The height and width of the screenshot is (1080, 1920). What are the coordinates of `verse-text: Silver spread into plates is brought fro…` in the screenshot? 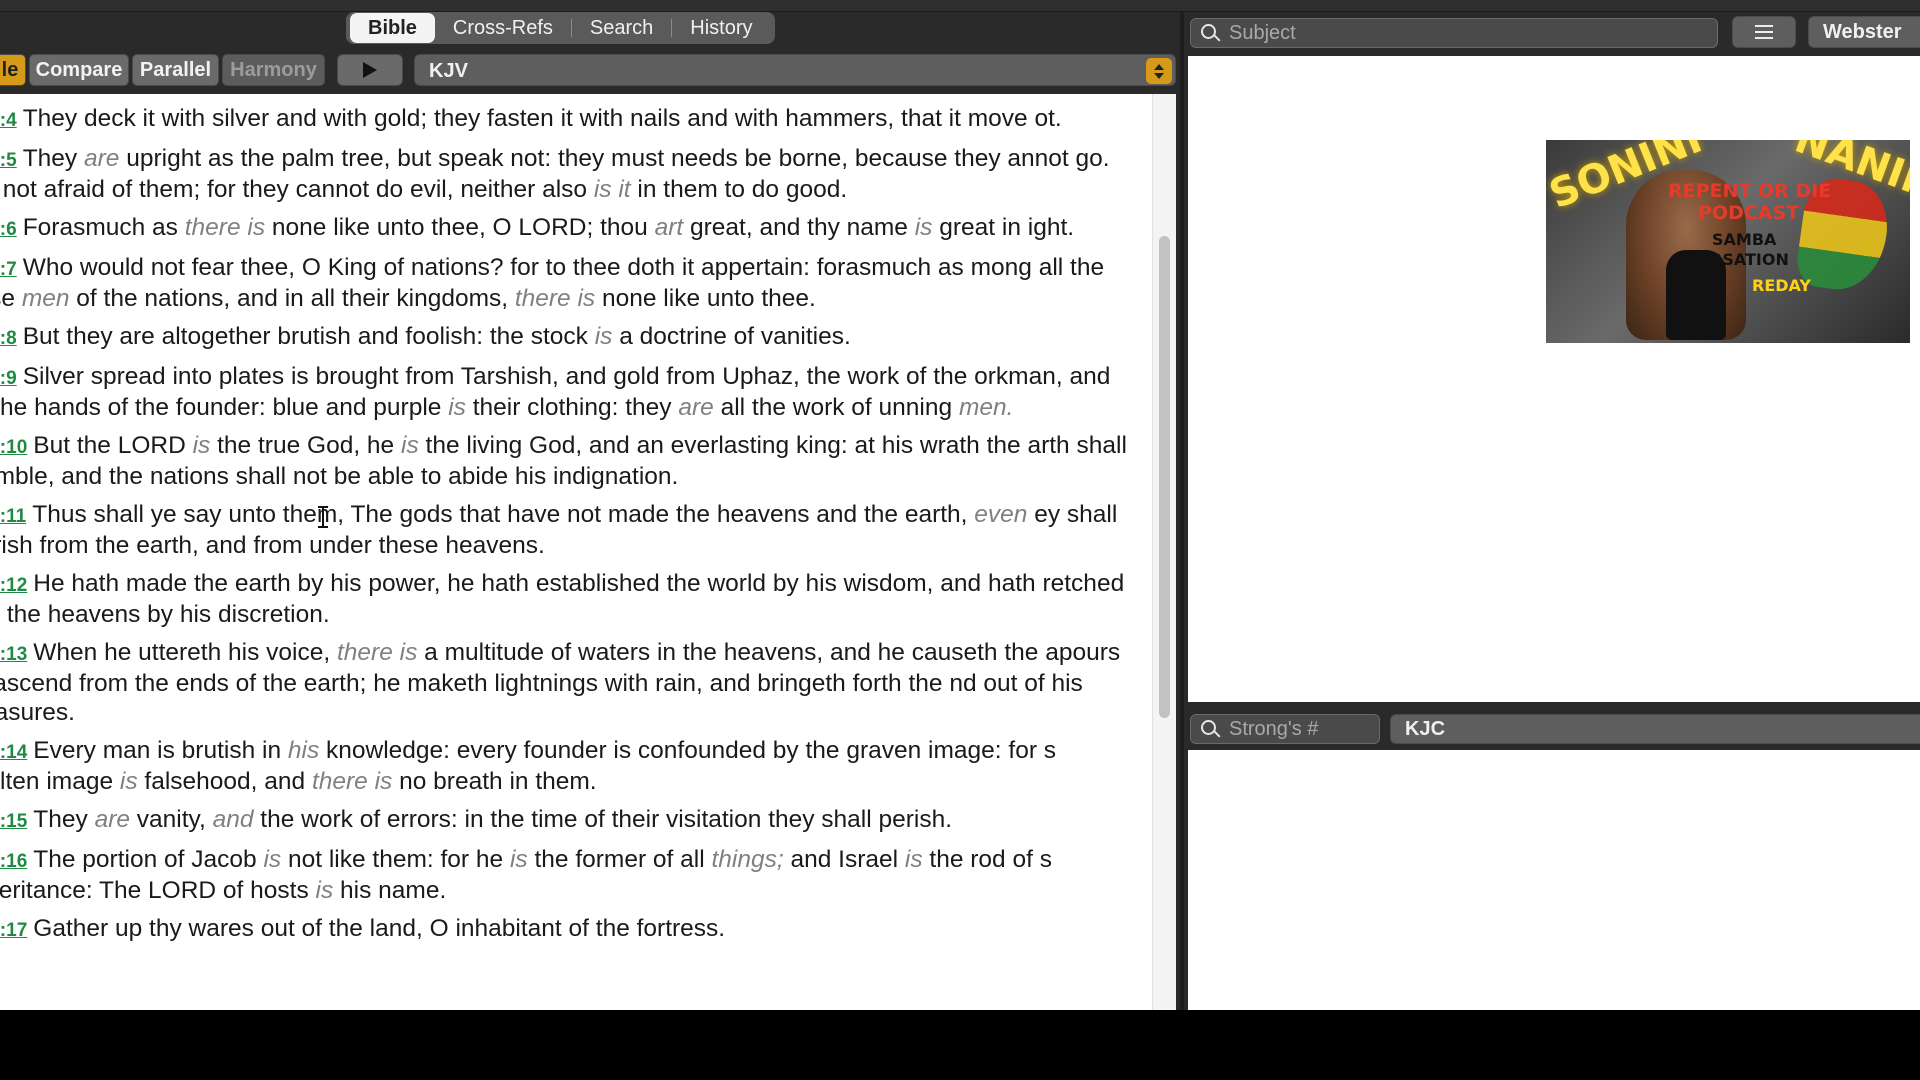 It's located at (555, 392).